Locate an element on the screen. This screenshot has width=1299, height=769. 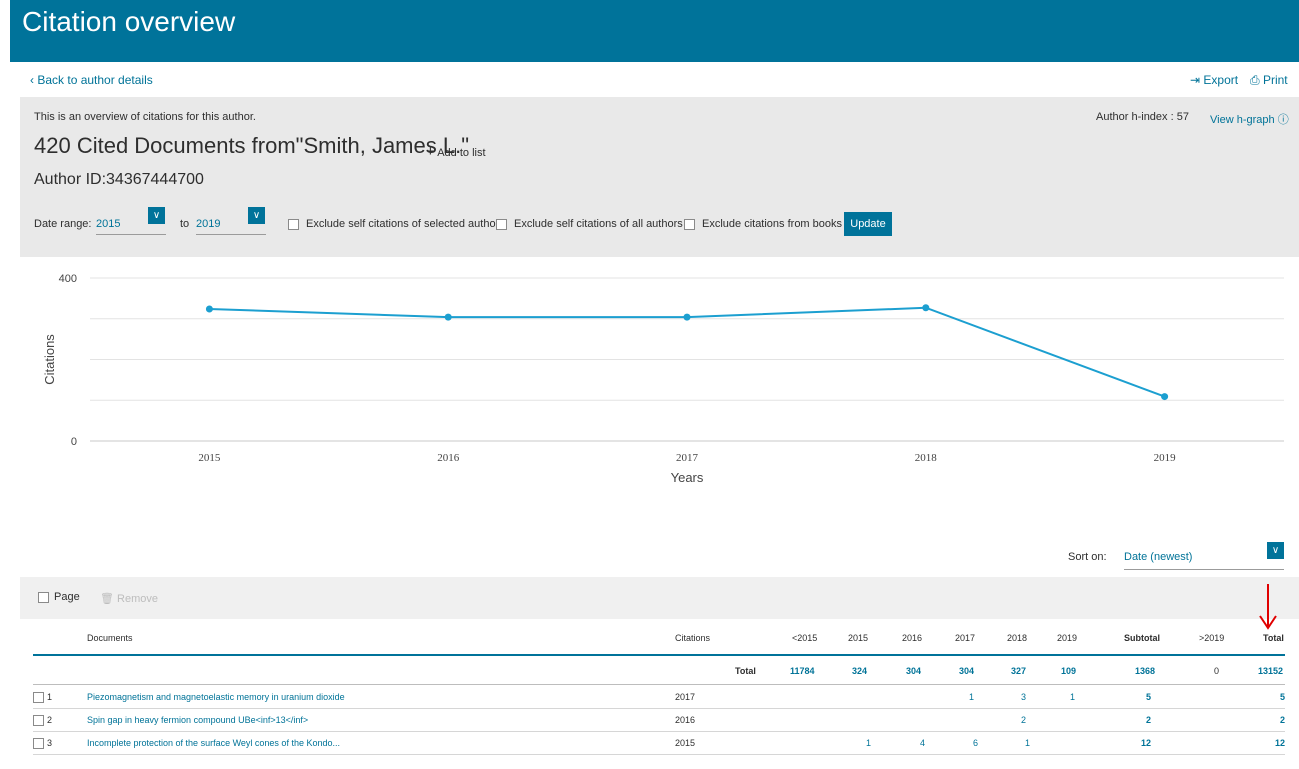
exclude-books-checkbox is located at coordinates (689, 224).